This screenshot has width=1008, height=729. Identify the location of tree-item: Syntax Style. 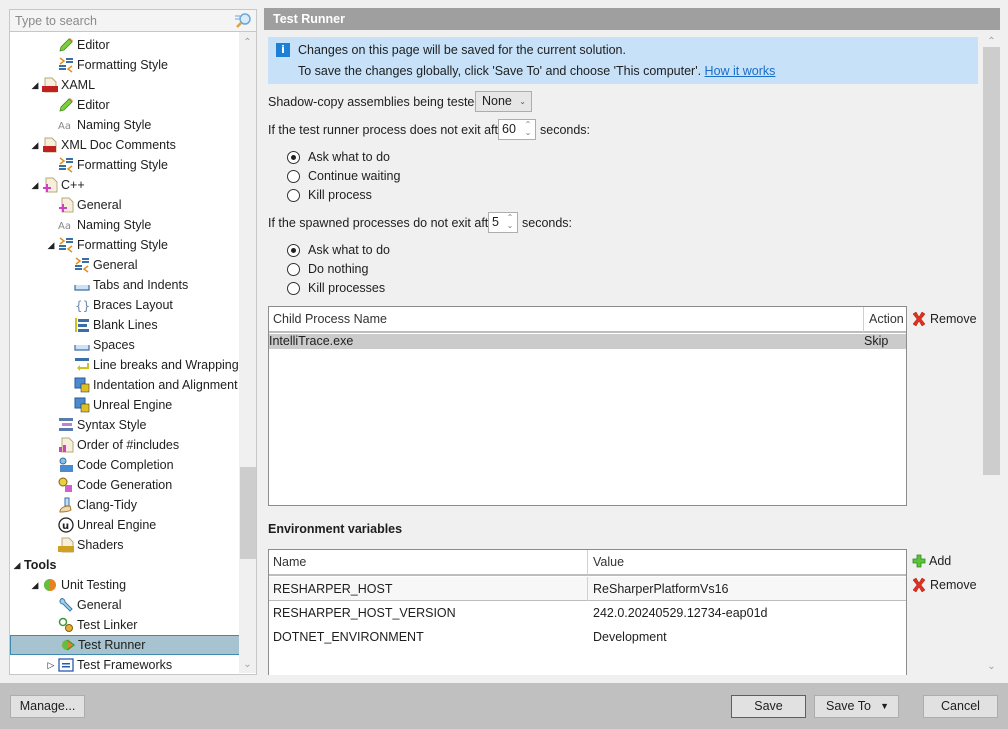
(125, 425).